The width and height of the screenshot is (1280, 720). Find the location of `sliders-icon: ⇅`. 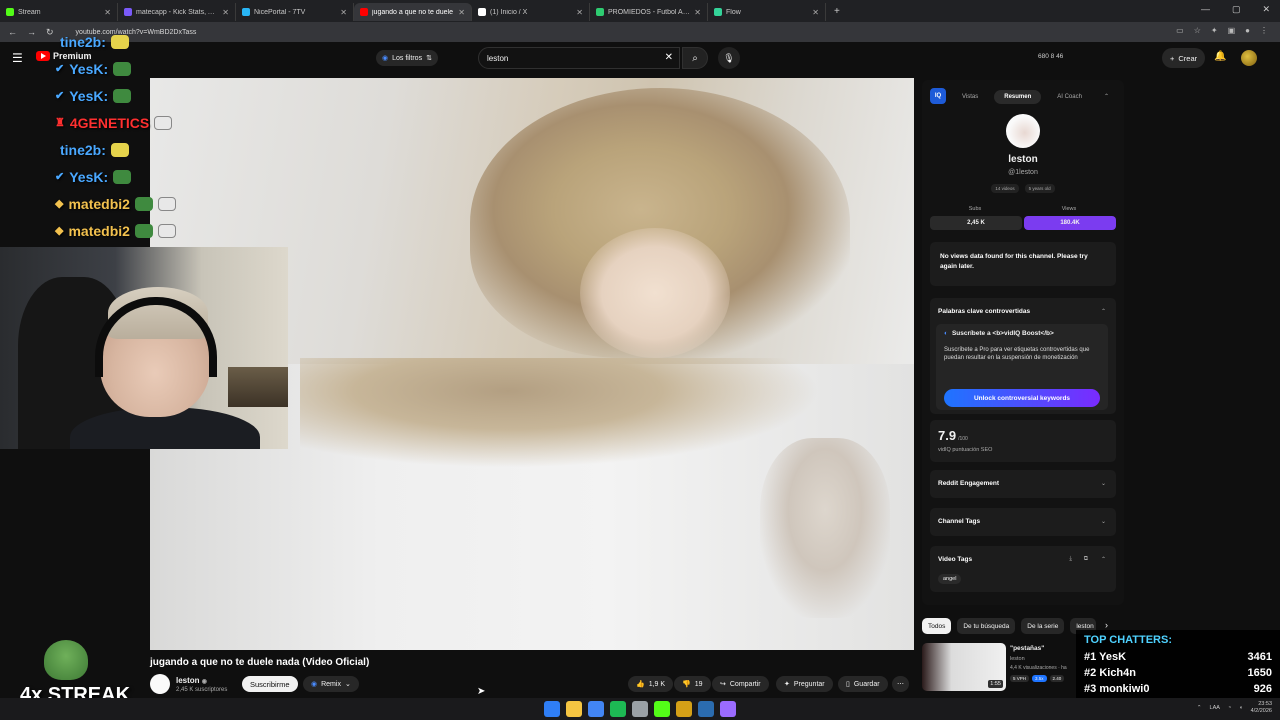

sliders-icon: ⇅ is located at coordinates (429, 58).